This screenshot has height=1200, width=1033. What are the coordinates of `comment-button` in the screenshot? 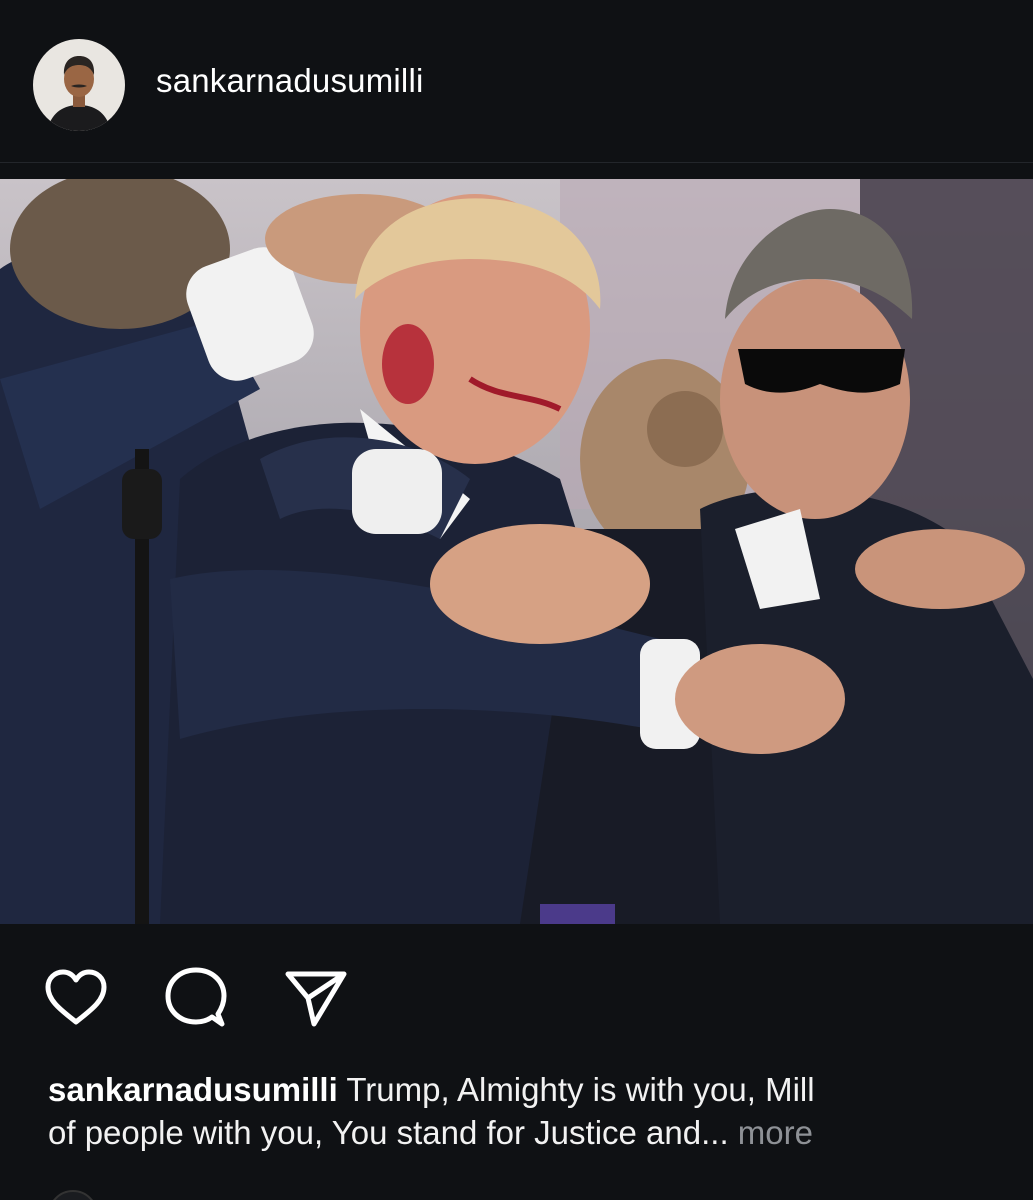 It's located at (196, 998).